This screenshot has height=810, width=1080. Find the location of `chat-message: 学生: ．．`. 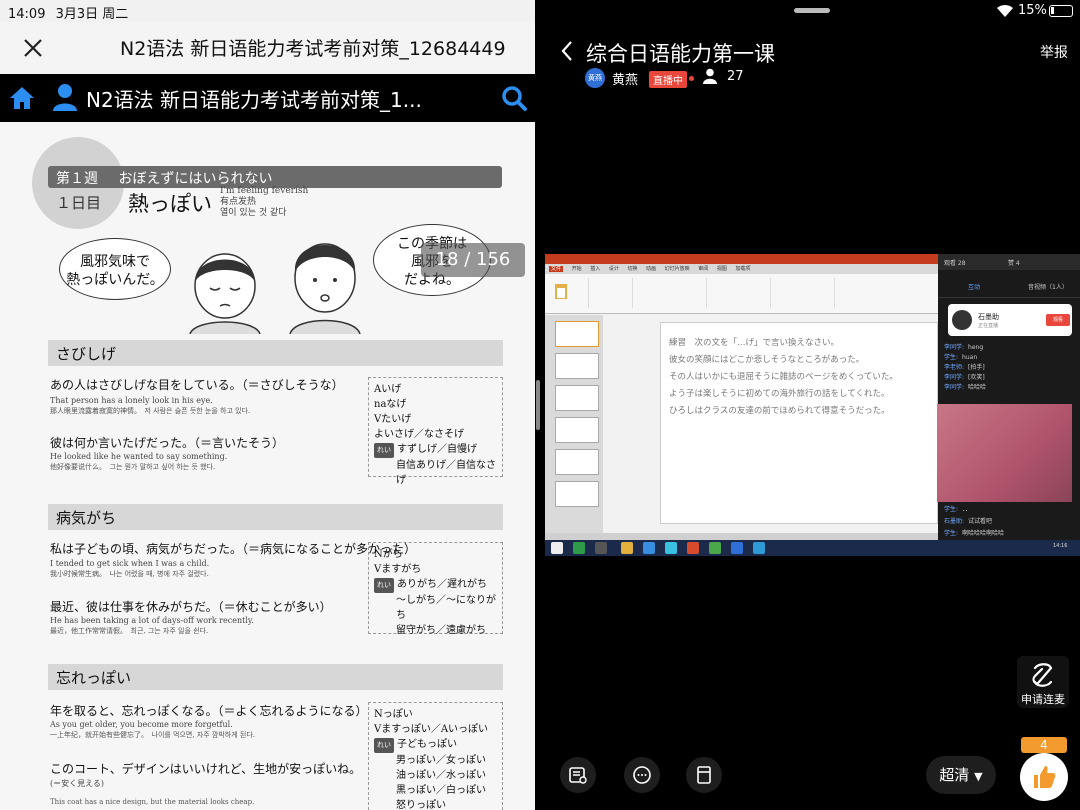

chat-message: 学生: ．． is located at coordinates (957, 508).